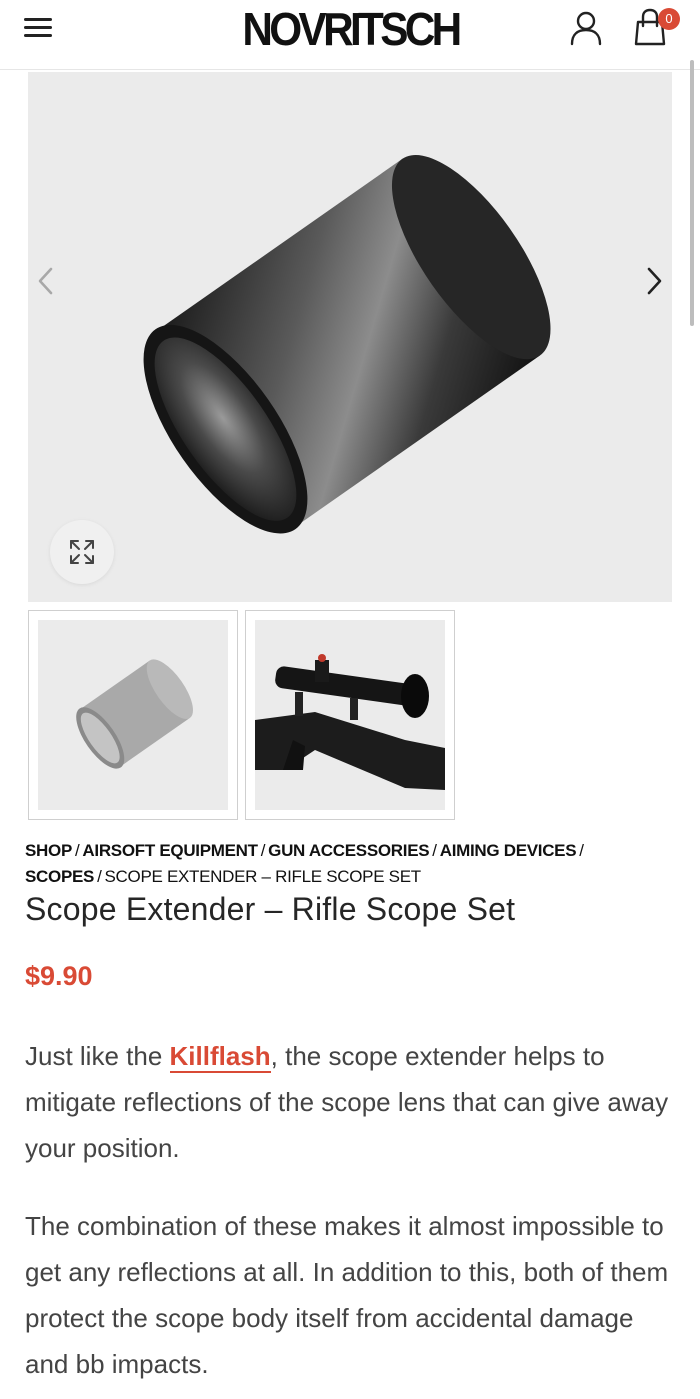 The width and height of the screenshot is (700, 1399). I want to click on site-logo: NOVRITSCH, so click(350, 29).